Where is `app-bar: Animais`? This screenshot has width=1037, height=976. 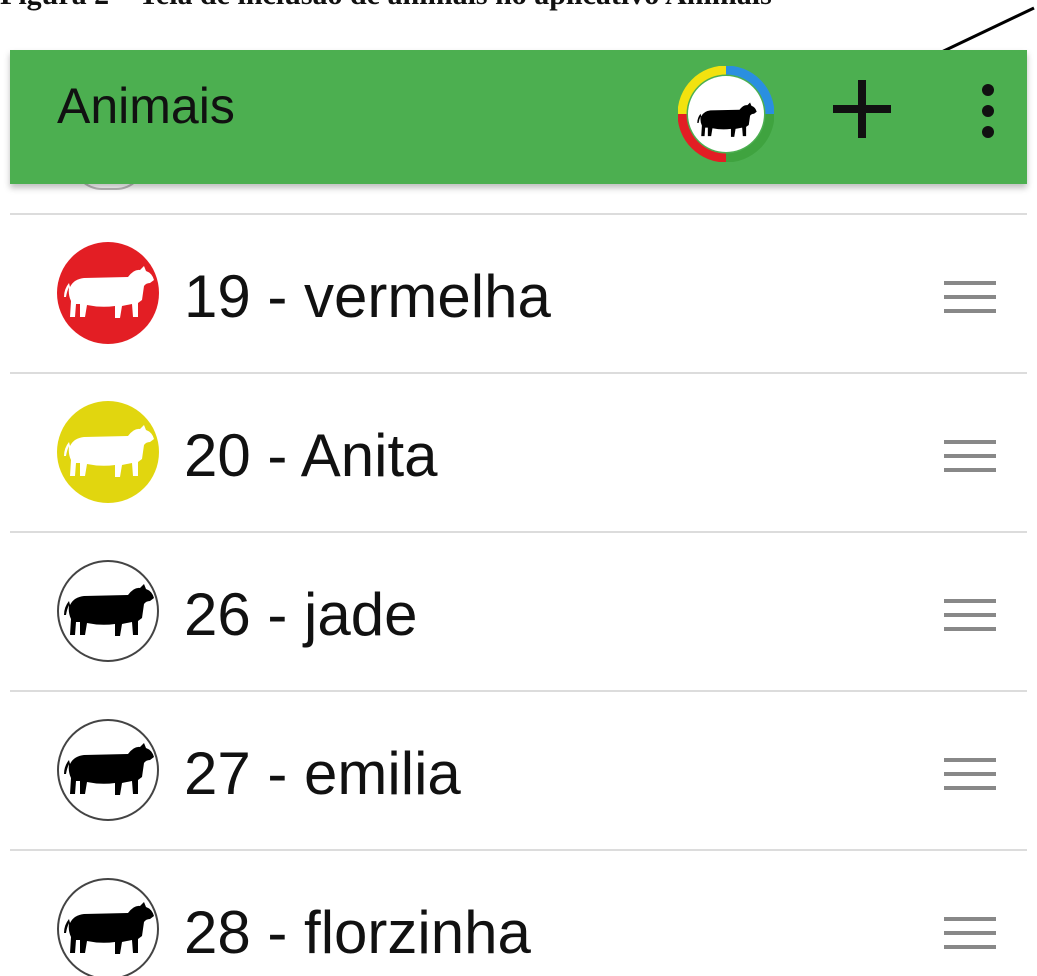 app-bar: Animais is located at coordinates (518, 117).